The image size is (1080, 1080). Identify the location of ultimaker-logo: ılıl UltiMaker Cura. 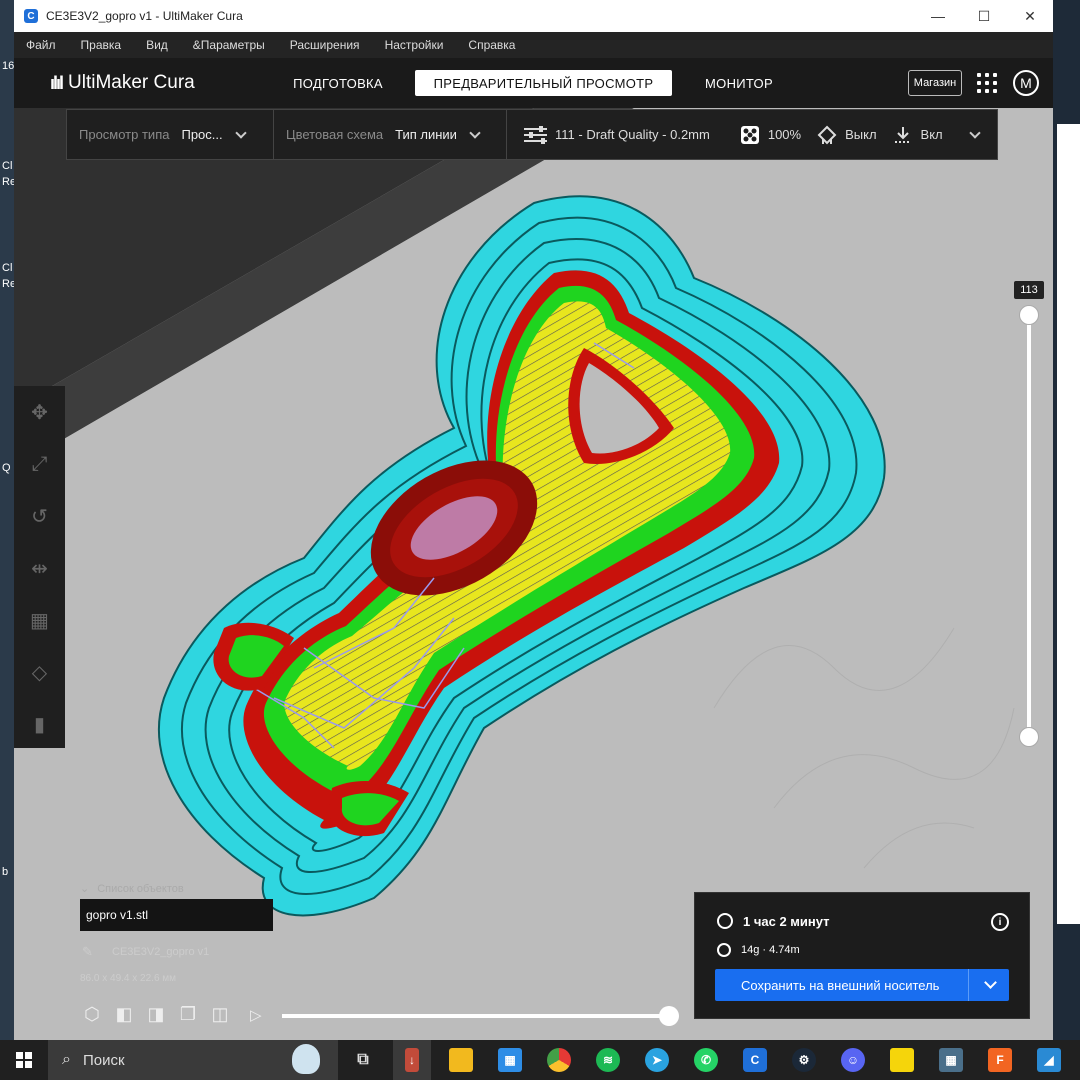
(122, 83).